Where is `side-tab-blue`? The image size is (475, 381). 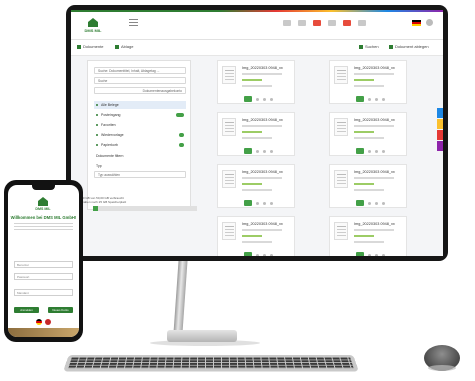
side-tab-blue is located at coordinates (440, 113).